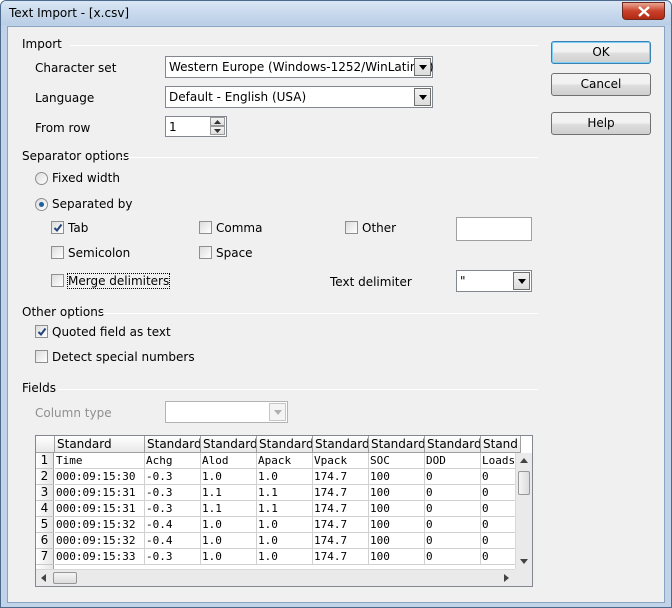  I want to click on row-header: 3, so click(45, 493).